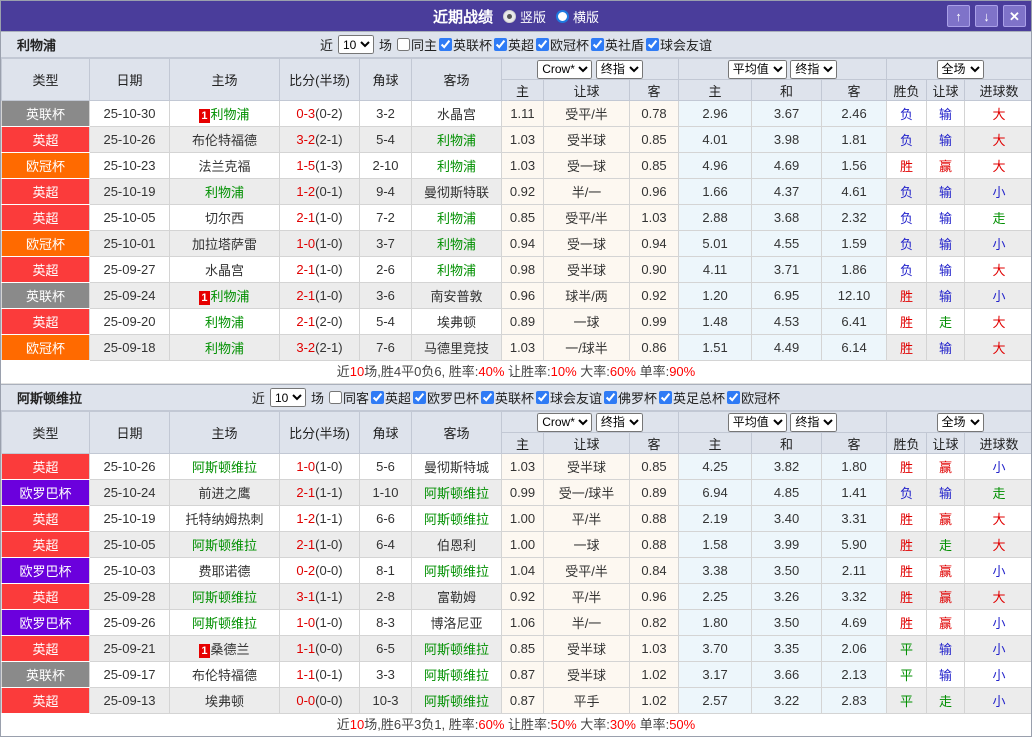  I want to click on team-label: 马德里竞技, so click(456, 348).